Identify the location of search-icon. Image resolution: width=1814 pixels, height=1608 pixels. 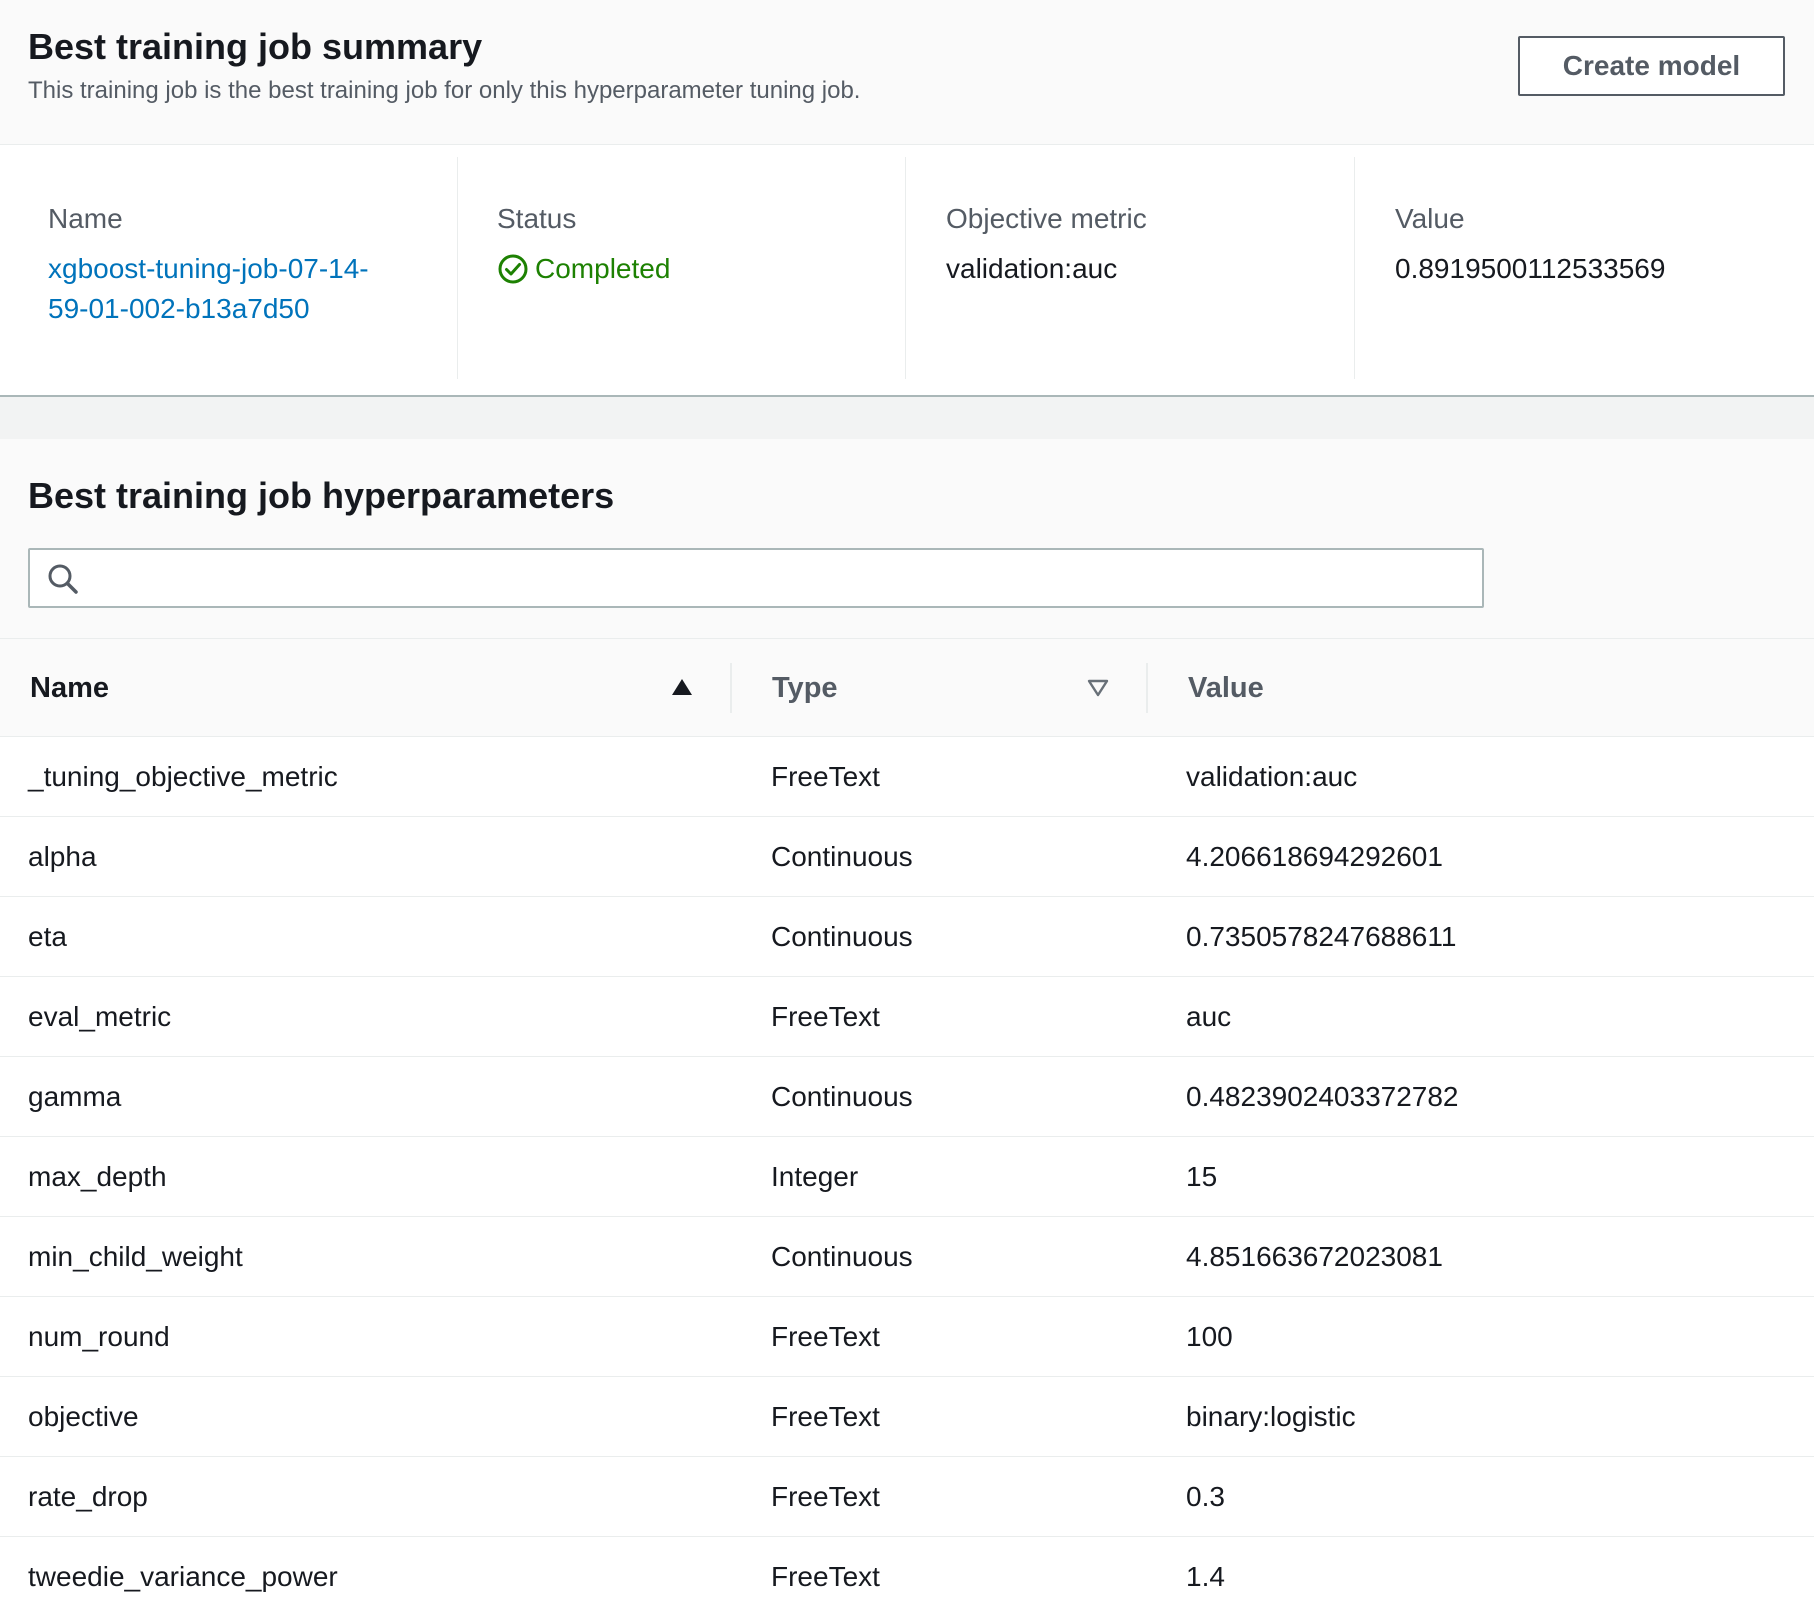
(63, 579).